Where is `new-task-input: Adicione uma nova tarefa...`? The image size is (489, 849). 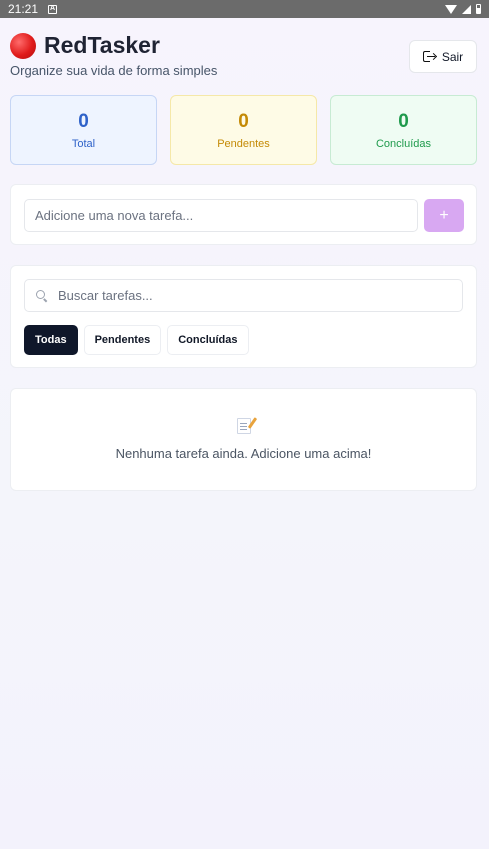 new-task-input: Adicione uma nova tarefa... is located at coordinates (221, 215).